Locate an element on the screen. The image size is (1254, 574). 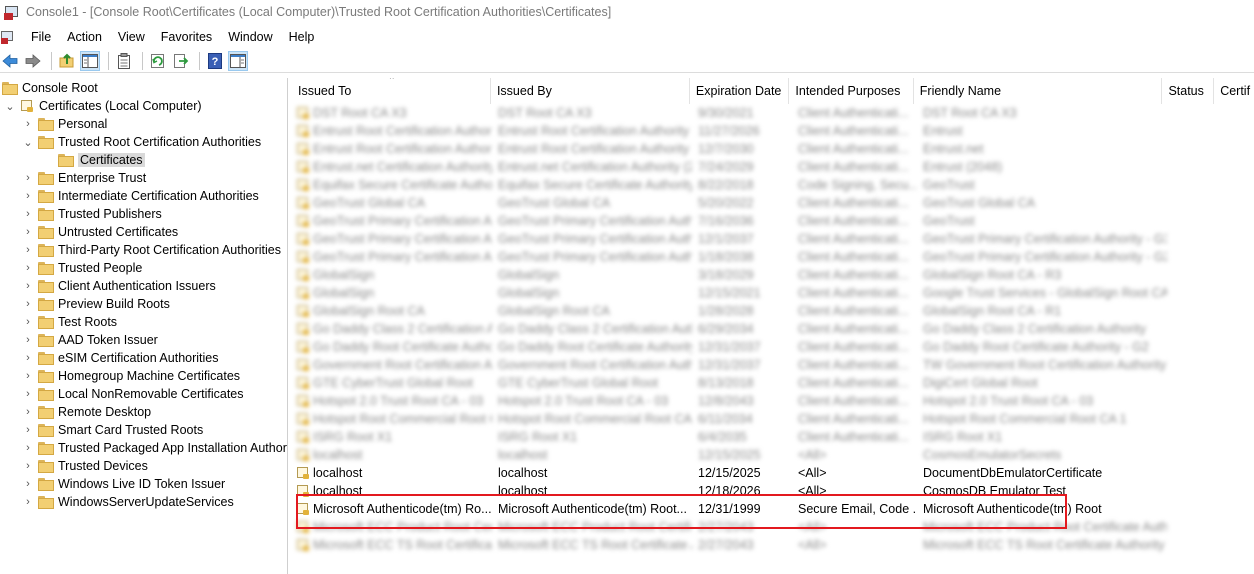
issued-to-text: localhost is located at coordinates (338, 455).